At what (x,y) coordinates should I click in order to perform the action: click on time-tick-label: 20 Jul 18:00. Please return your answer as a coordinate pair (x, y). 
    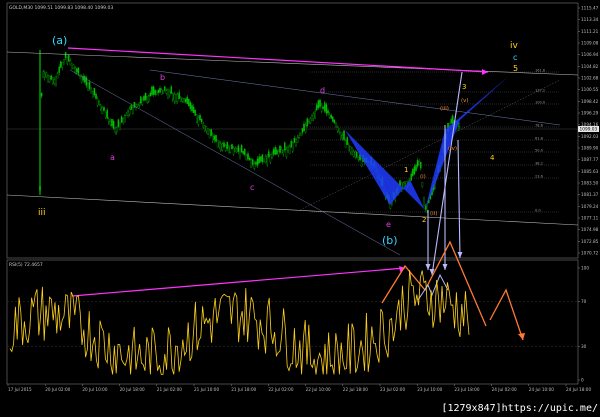
    Looking at the image, I should click on (132, 389).